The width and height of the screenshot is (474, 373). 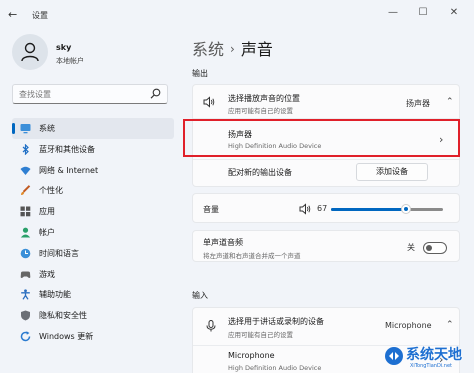 What do you see at coordinates (237, 15) in the screenshot?
I see `title-bar: ← 设置 — ☐ ✕` at bounding box center [237, 15].